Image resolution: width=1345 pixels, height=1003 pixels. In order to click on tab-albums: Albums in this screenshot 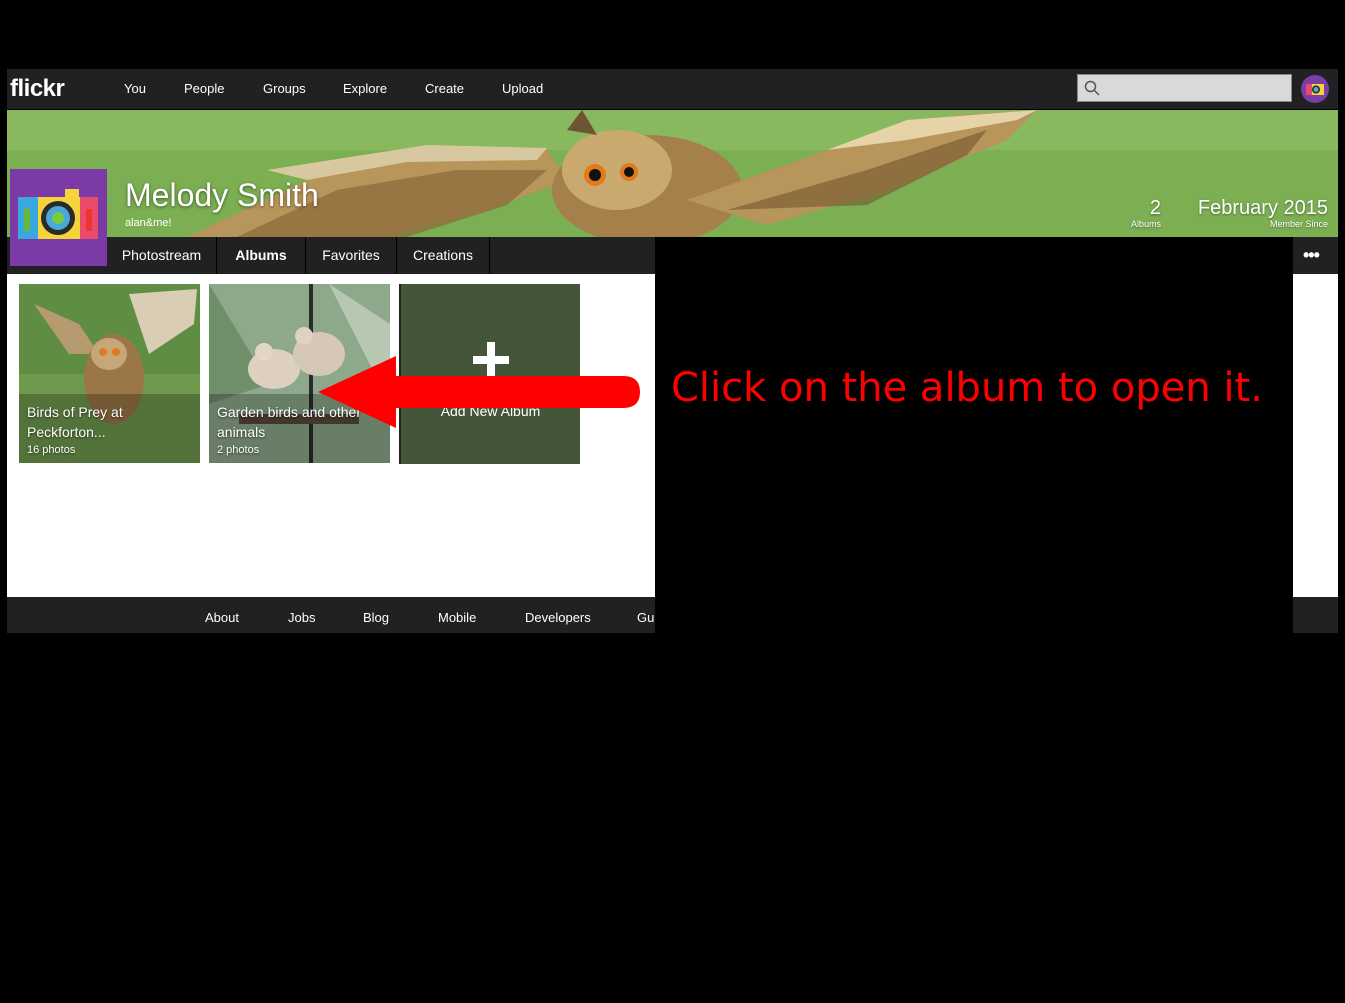, I will do `click(261, 255)`.